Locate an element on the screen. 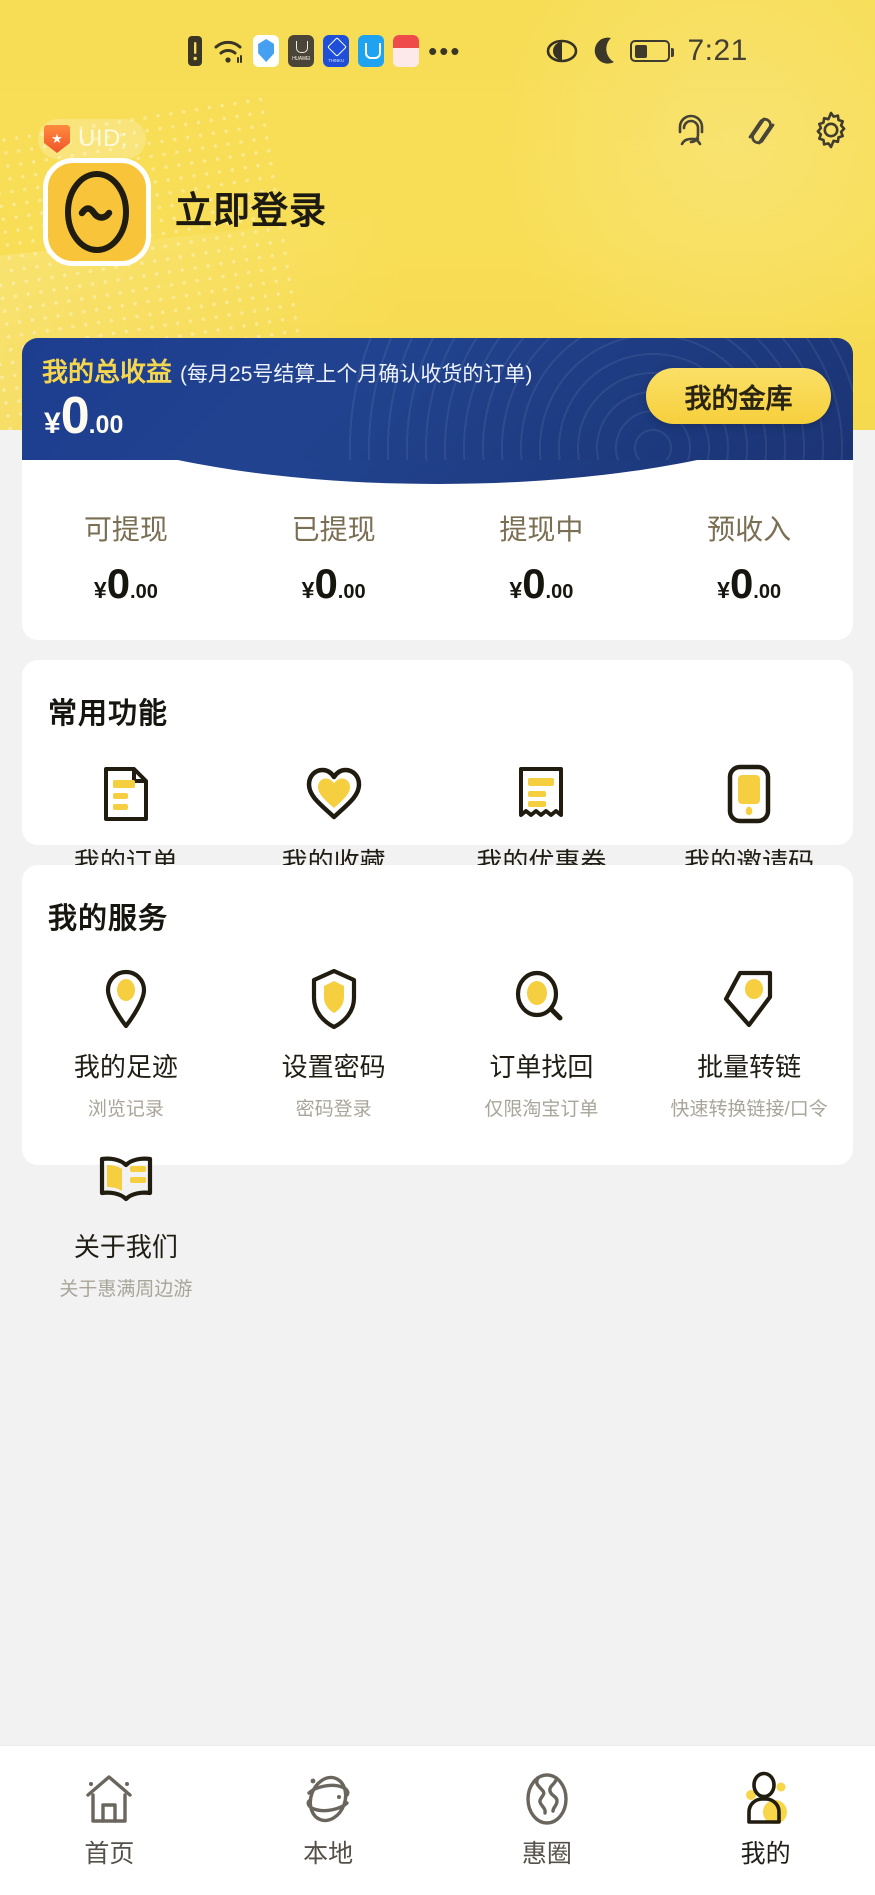 This screenshot has width=875, height=1895. my-services-title: 我的服务 is located at coordinates (108, 919).